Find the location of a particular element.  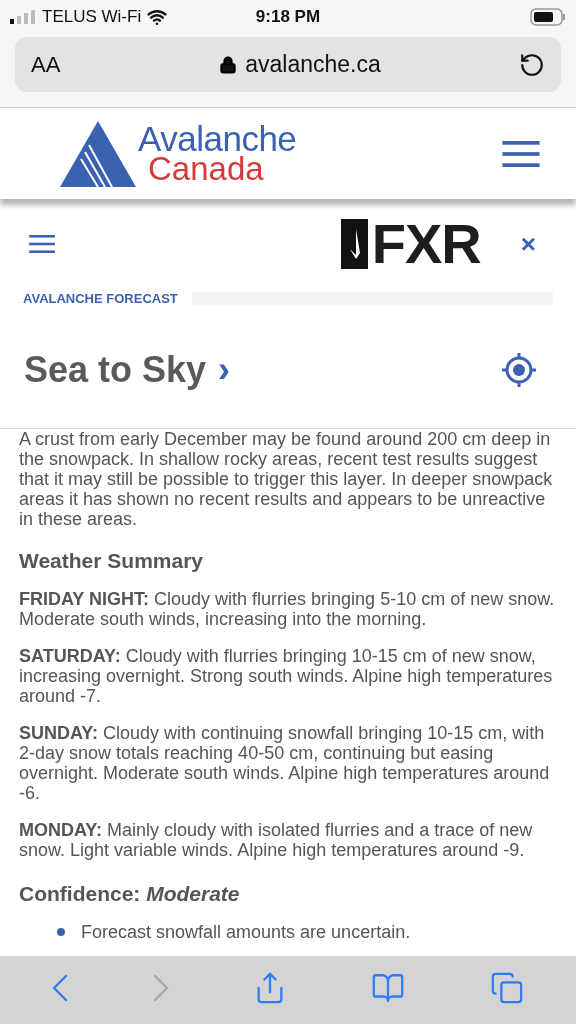

battery-icon is located at coordinates (548, 17).